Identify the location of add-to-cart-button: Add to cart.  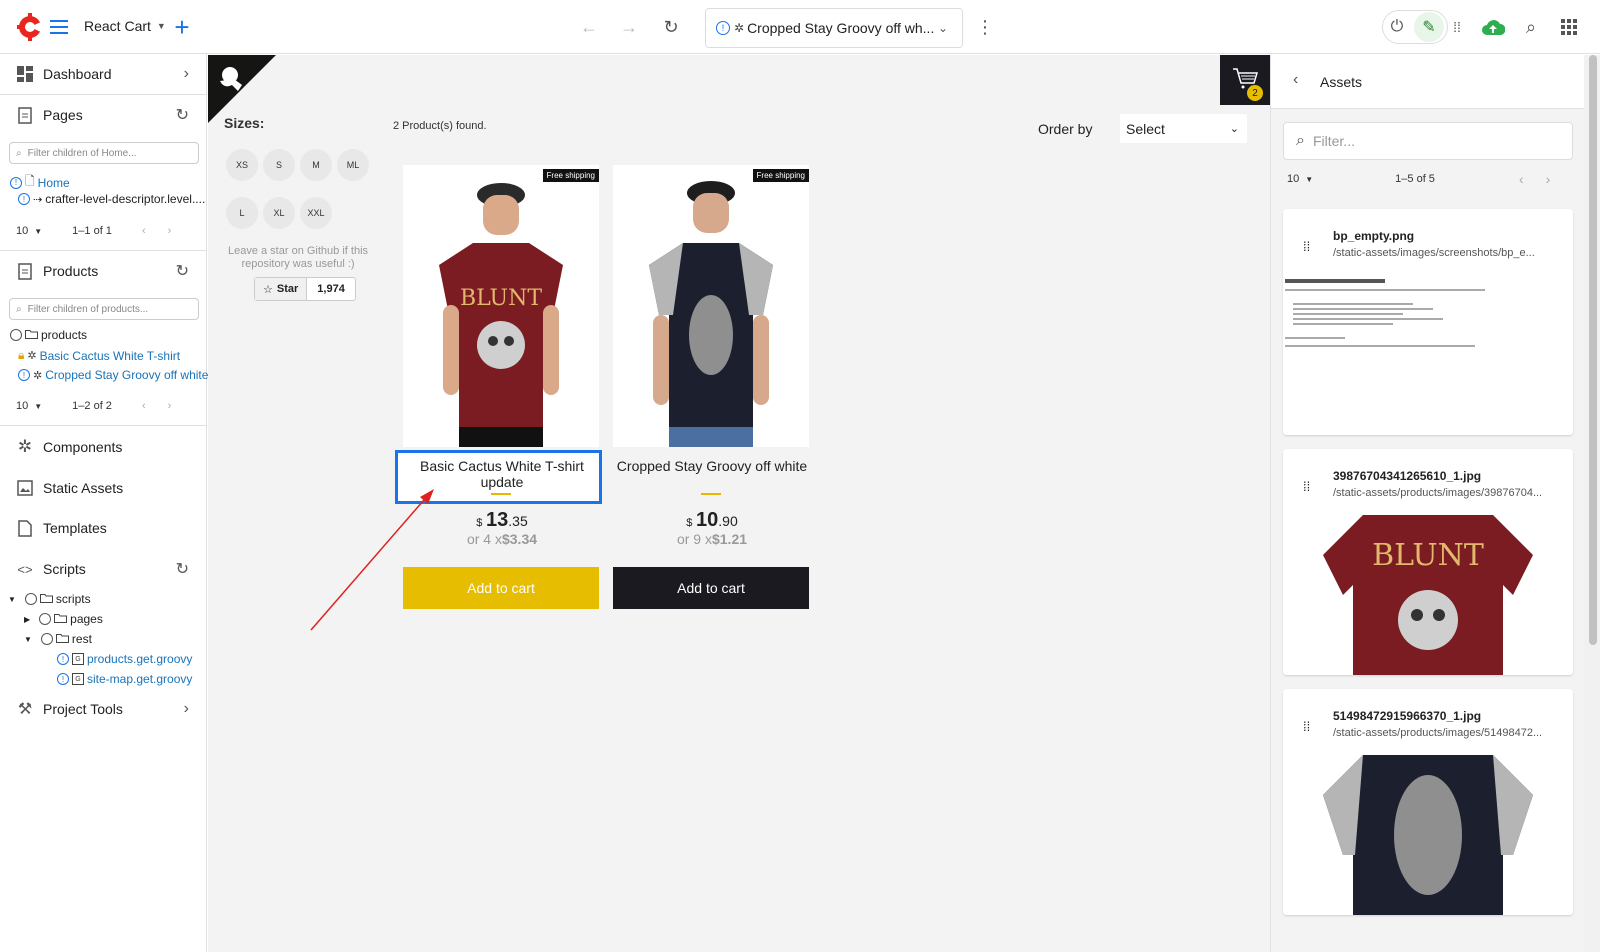
(711, 588).